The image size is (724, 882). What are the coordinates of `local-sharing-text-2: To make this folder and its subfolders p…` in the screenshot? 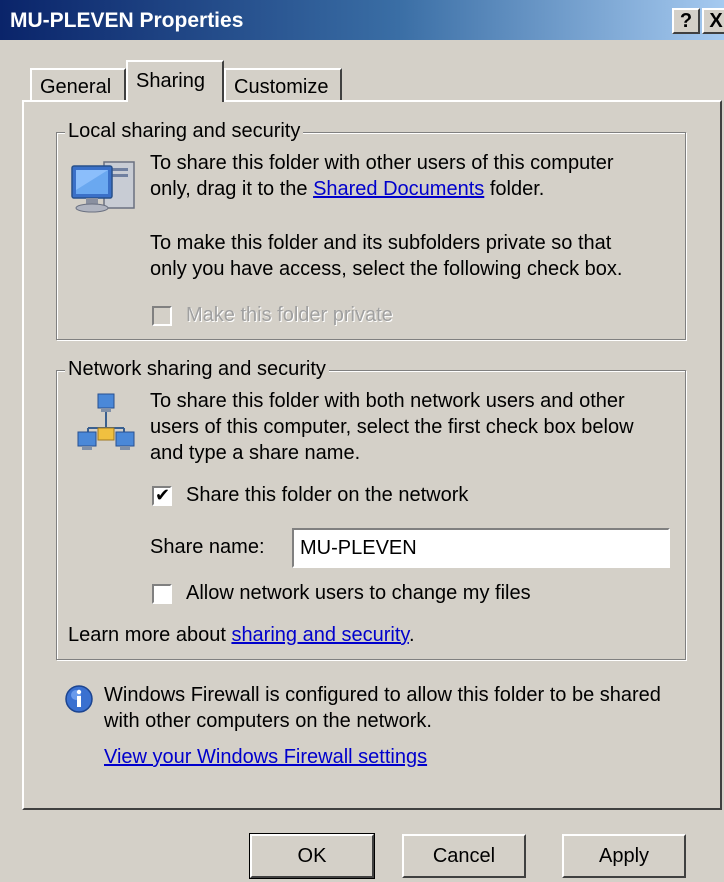 It's located at (386, 256).